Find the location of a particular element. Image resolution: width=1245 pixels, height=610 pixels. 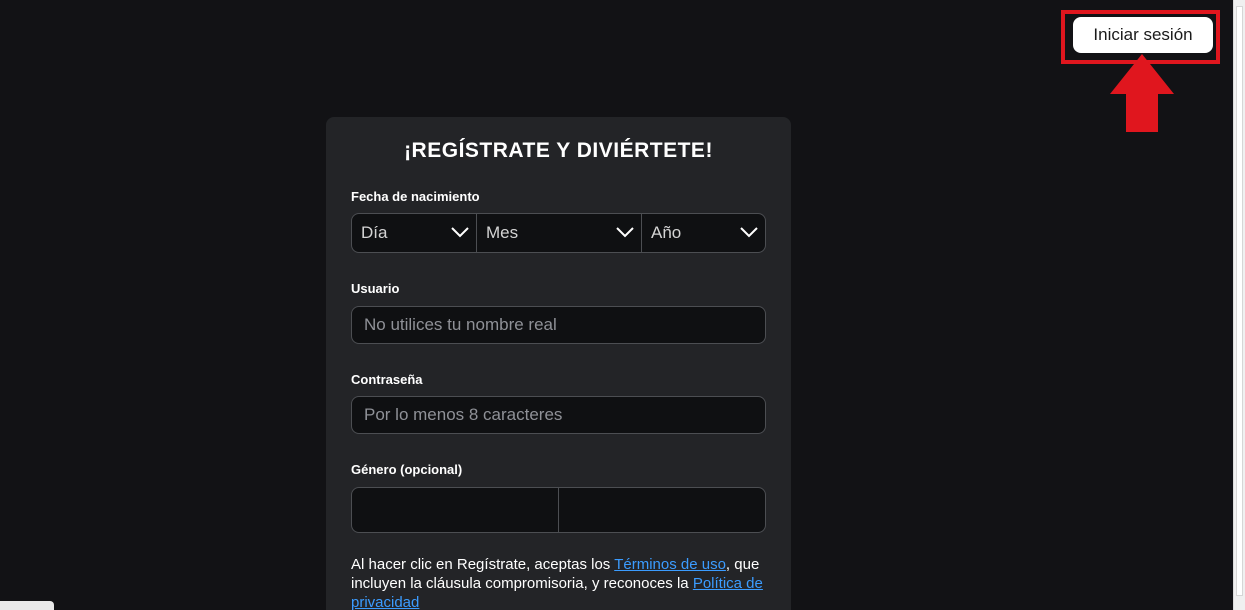

gender-label: Género (opcional) is located at coordinates (407, 469).